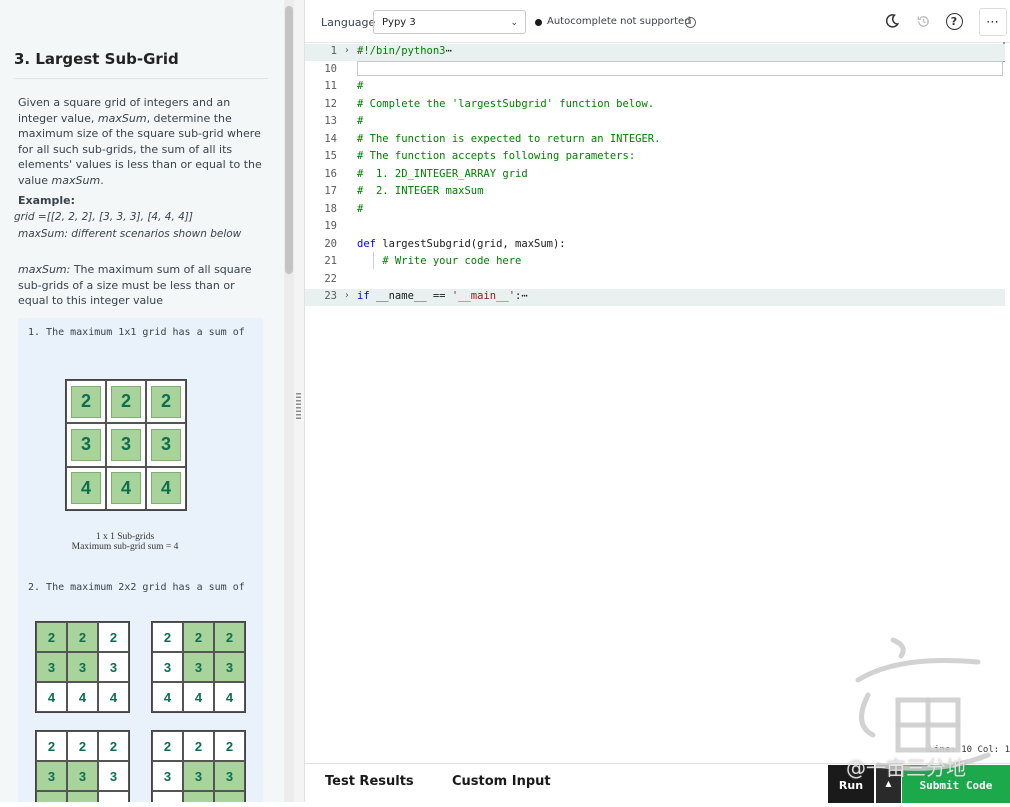 This screenshot has height=807, width=1010. What do you see at coordinates (655, 175) in the screenshot?
I see `code-line: 16 # 1. 2D_INTEGER_ARRAY grid` at bounding box center [655, 175].